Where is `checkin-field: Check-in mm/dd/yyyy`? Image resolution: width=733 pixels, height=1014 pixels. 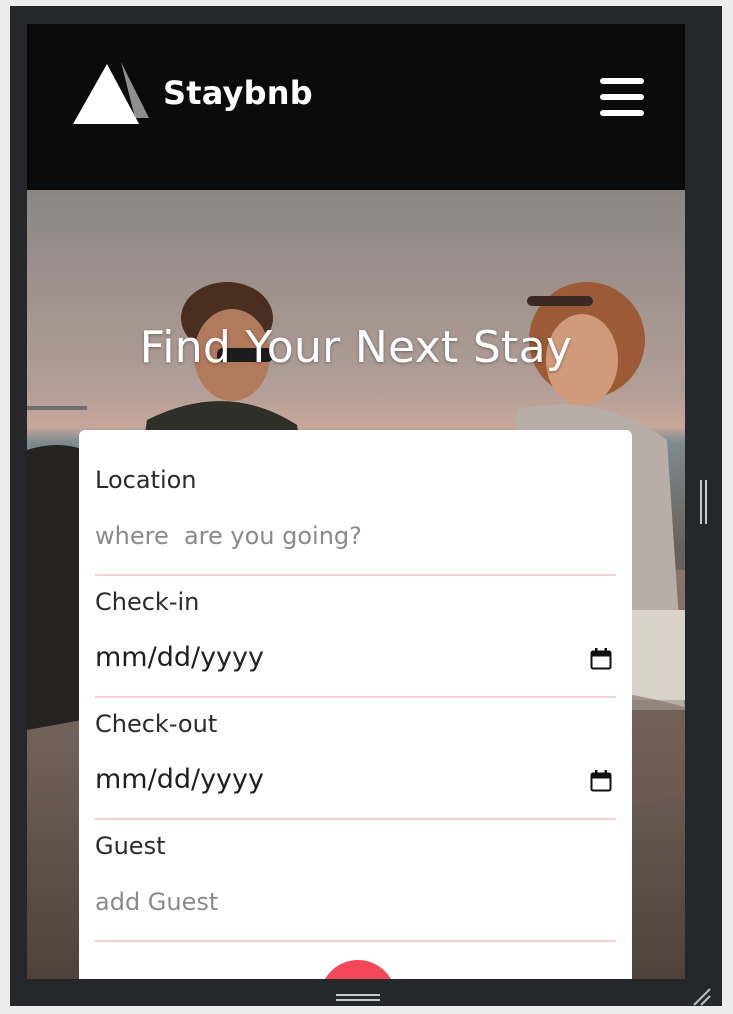 checkin-field: Check-in mm/dd/yyyy is located at coordinates (355, 643).